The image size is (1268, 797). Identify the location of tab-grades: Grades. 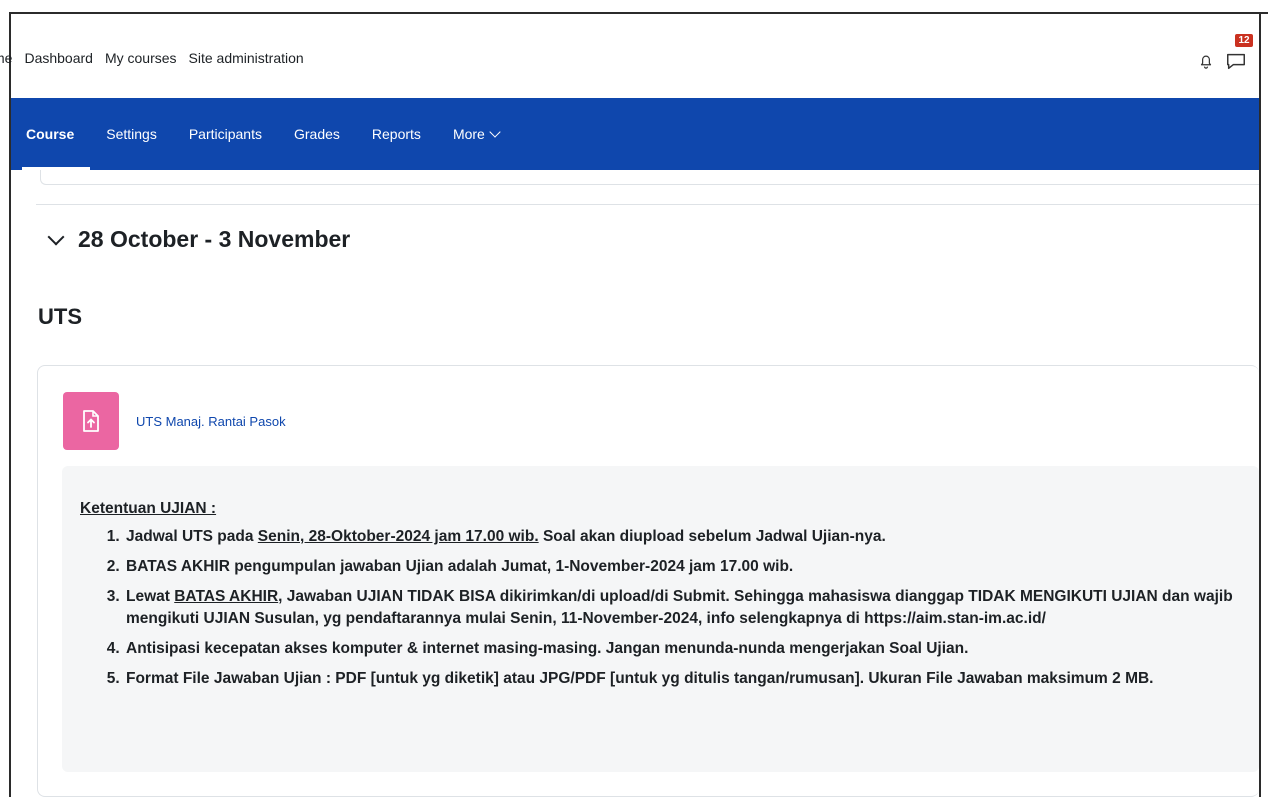
(317, 134).